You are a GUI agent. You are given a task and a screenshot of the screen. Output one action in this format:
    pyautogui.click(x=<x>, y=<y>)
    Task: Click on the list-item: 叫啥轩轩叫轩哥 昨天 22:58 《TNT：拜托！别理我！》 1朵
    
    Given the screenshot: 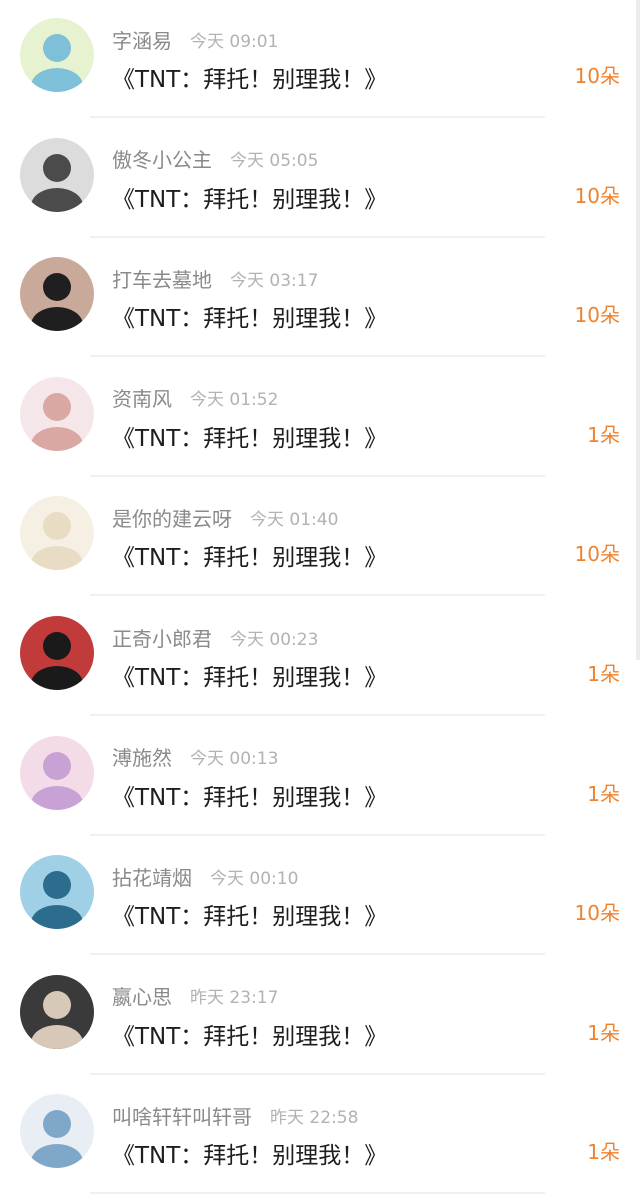 What is the action you would take?
    pyautogui.click(x=320, y=1136)
    